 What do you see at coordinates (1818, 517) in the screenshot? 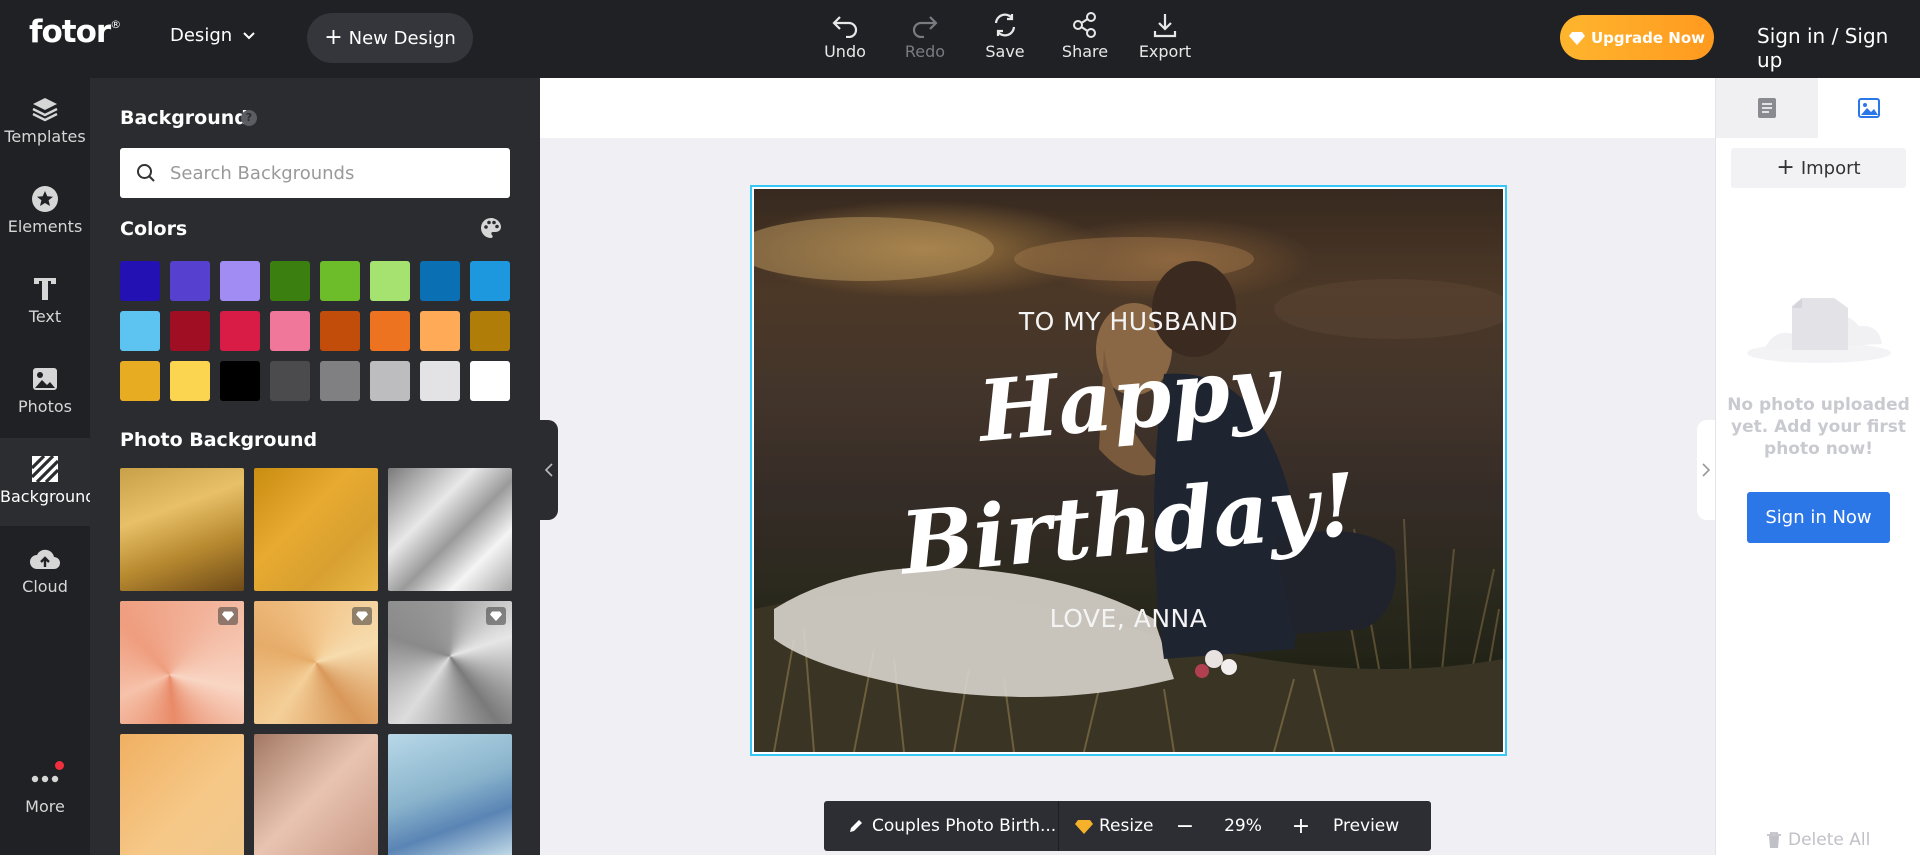
I see `sign-in-now-button: Sign in Now` at bounding box center [1818, 517].